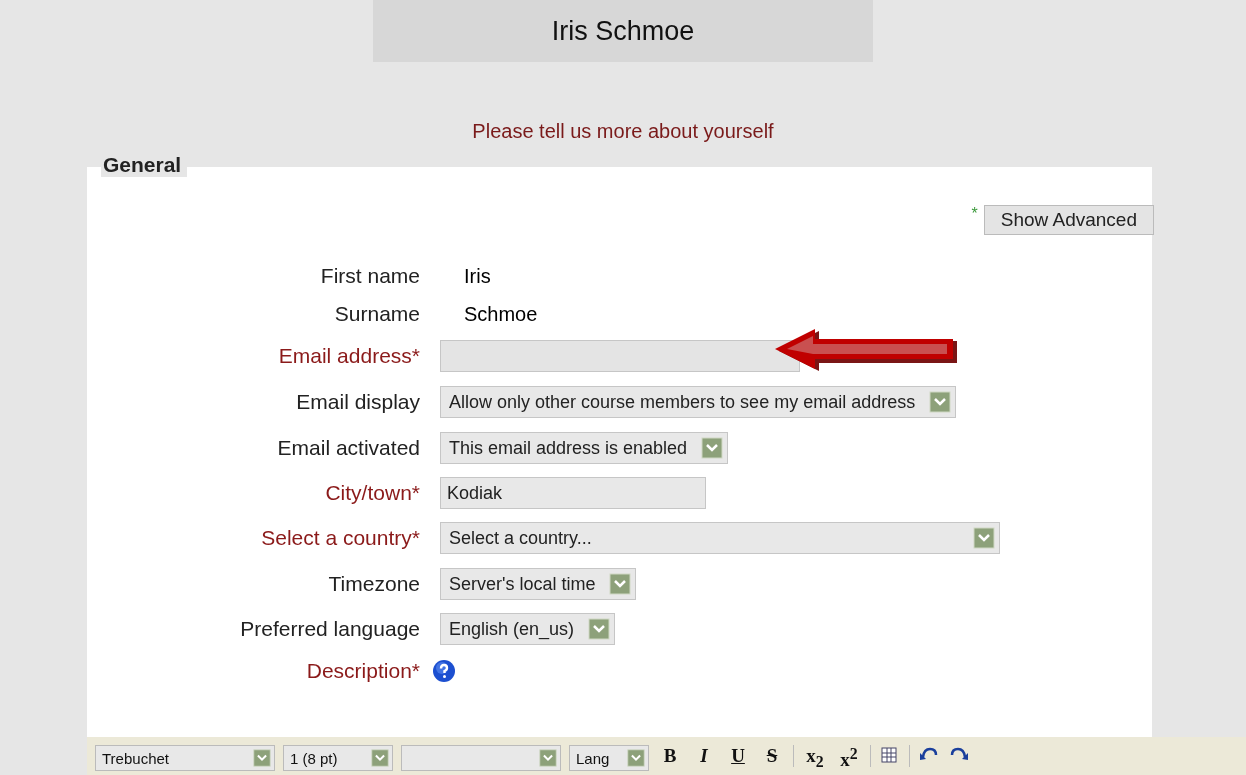 The width and height of the screenshot is (1246, 775). What do you see at coordinates (704, 756) in the screenshot?
I see `italic-button: I` at bounding box center [704, 756].